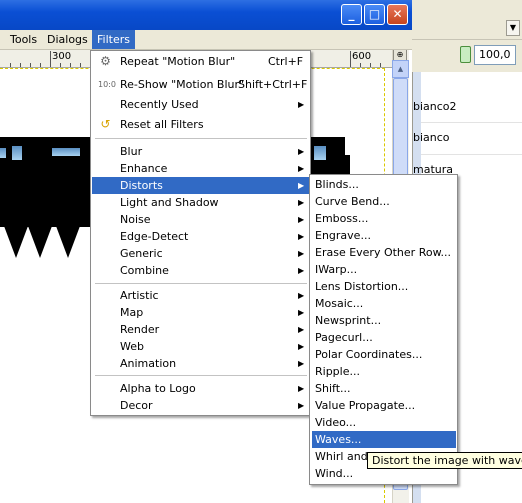  What do you see at coordinates (140, 329) in the screenshot?
I see `menu-item-label: Render` at bounding box center [140, 329].